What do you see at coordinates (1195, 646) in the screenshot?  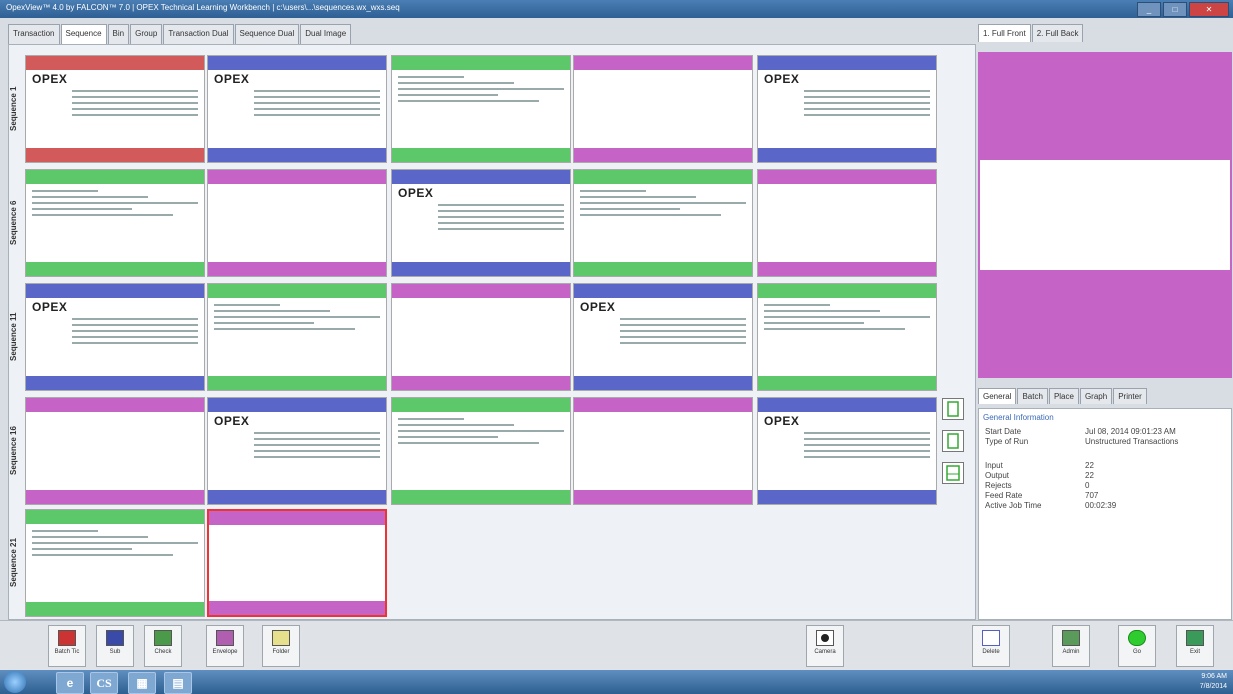 I see `exit-button: Exit` at bounding box center [1195, 646].